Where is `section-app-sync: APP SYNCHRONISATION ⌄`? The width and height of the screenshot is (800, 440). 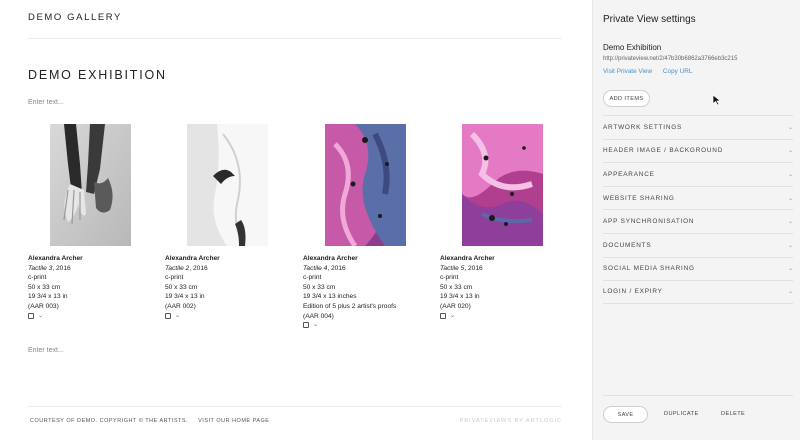
section-app-sync: APP SYNCHRONISATION ⌄ is located at coordinates (698, 221).